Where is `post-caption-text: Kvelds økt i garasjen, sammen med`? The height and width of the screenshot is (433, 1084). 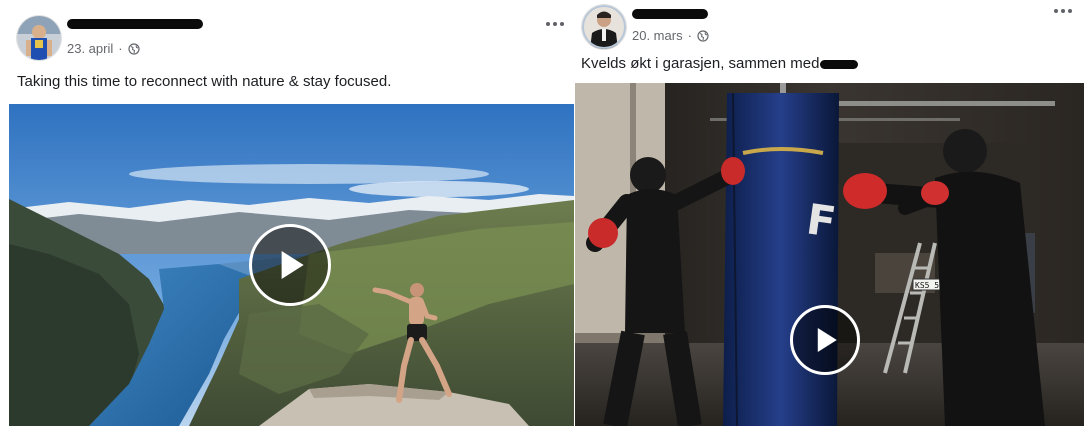
post-caption-text: Kvelds økt i garasjen, sammen med is located at coordinates (700, 63).